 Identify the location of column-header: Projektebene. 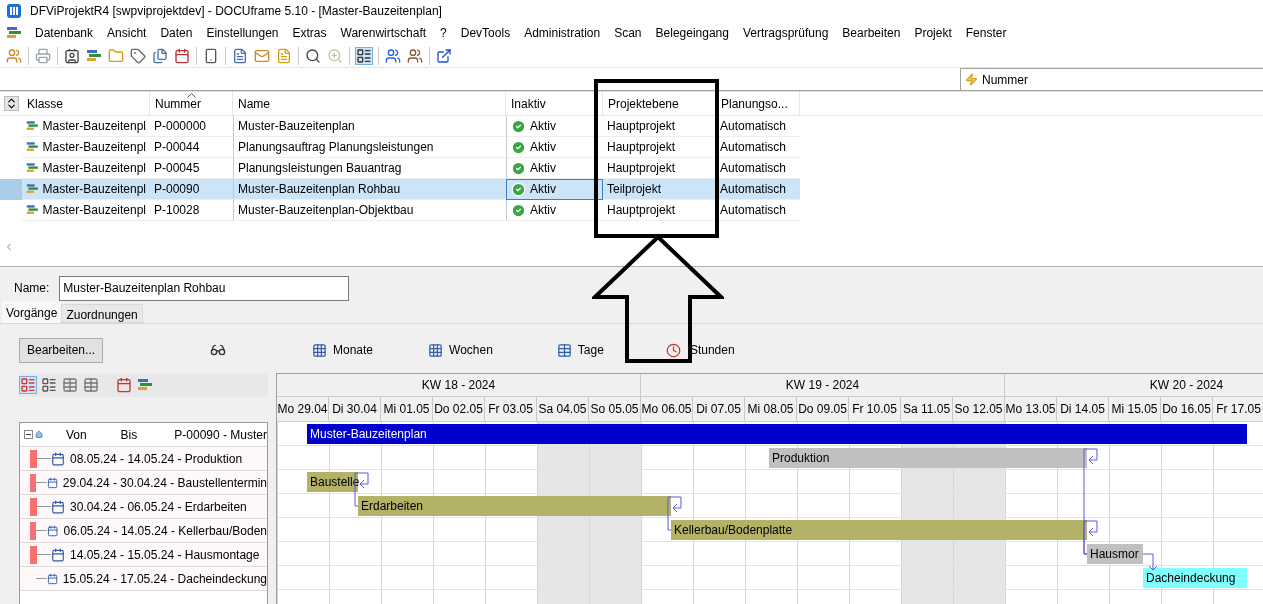
(659, 103).